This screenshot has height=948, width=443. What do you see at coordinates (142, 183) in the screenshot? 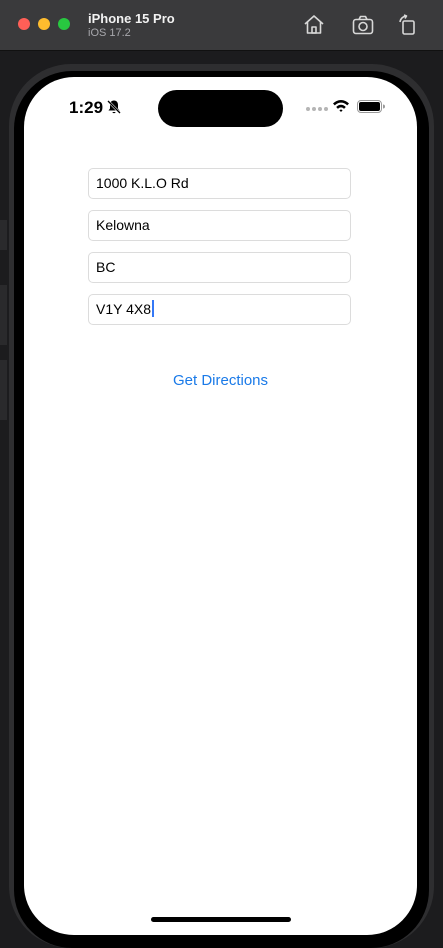
I see `street-address-value: 1000 K.L.O Rd` at bounding box center [142, 183].